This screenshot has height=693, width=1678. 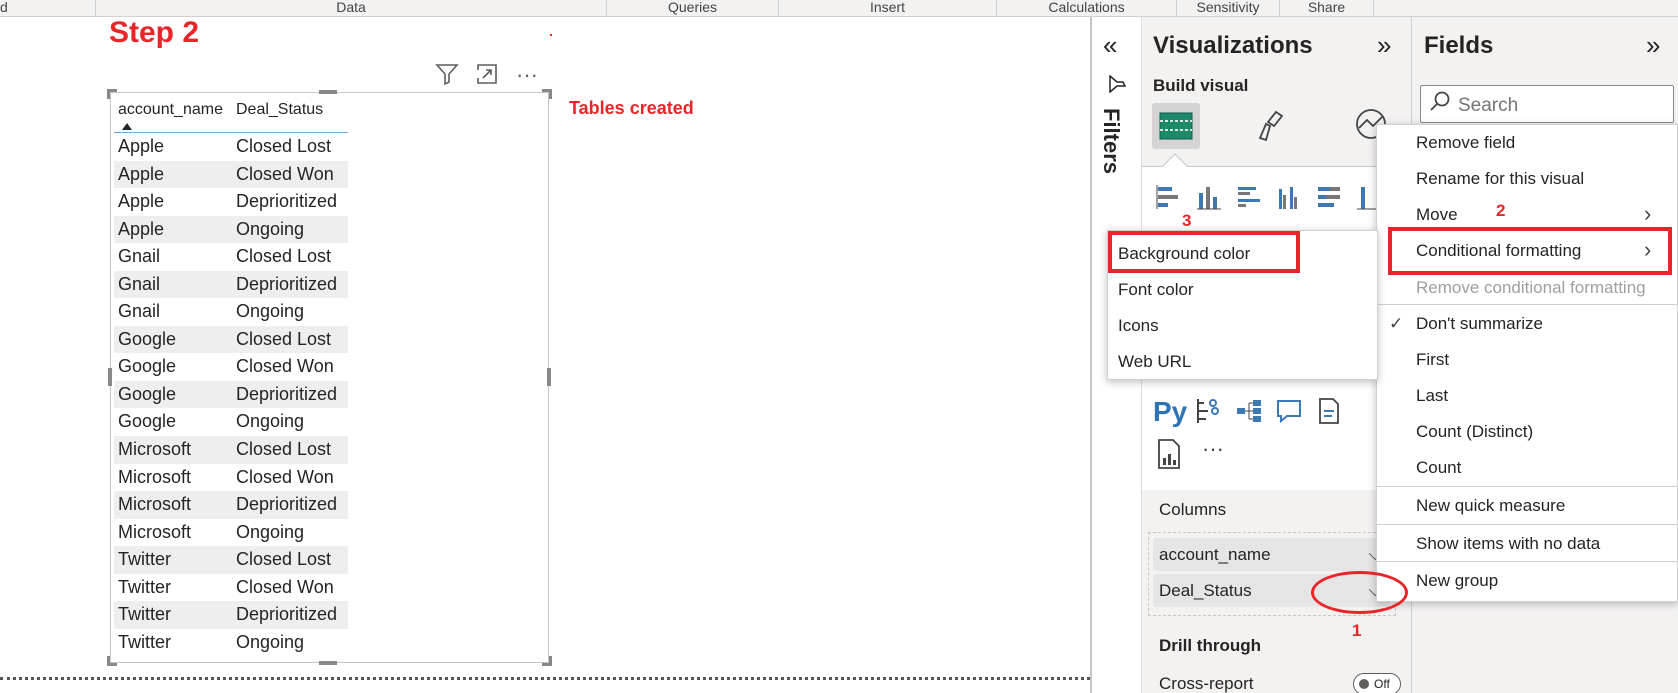 I want to click on column-header-account-name: account_name, so click(x=170, y=110).